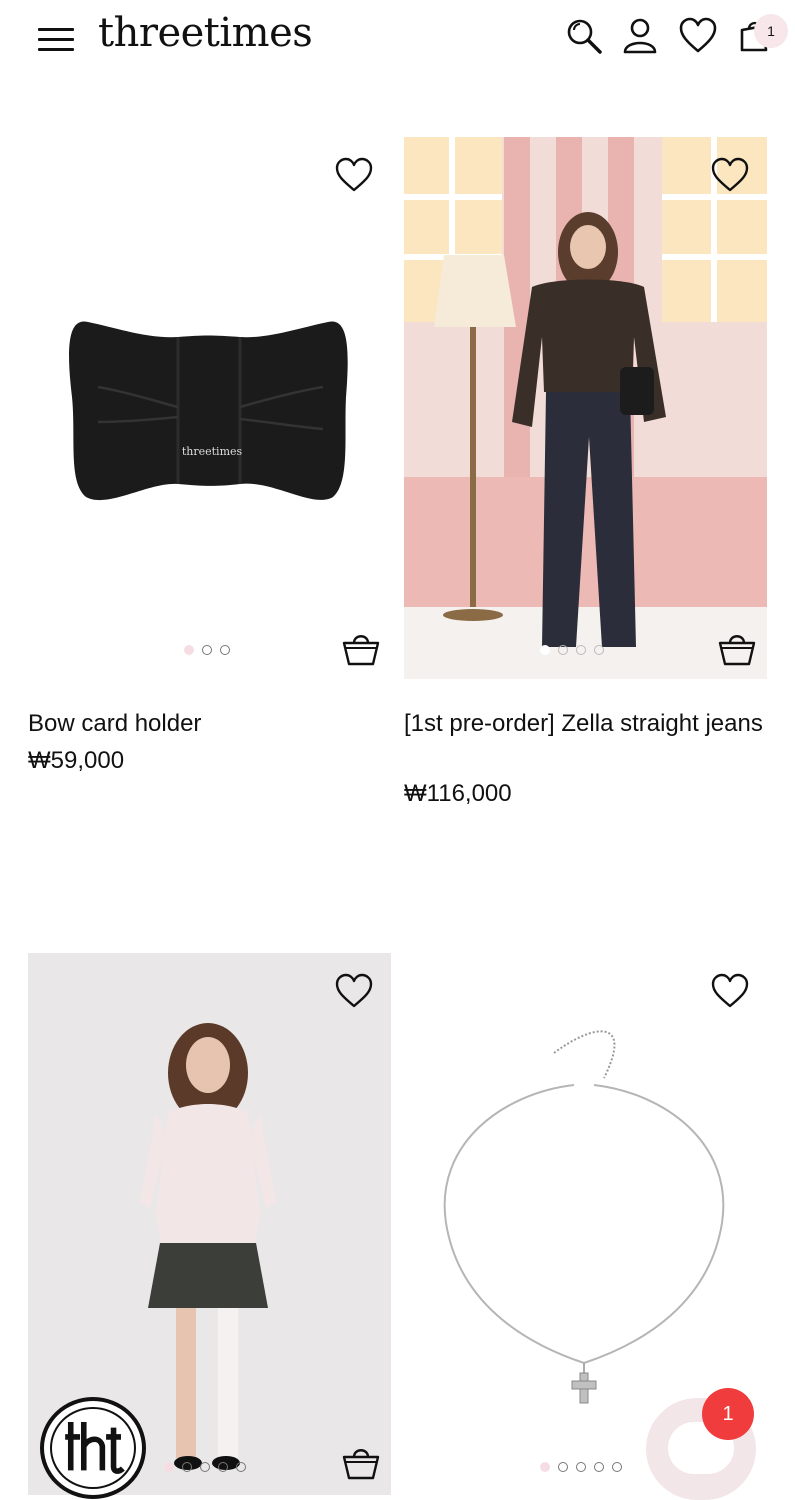  I want to click on brand-badge-ring, so click(93, 1448).